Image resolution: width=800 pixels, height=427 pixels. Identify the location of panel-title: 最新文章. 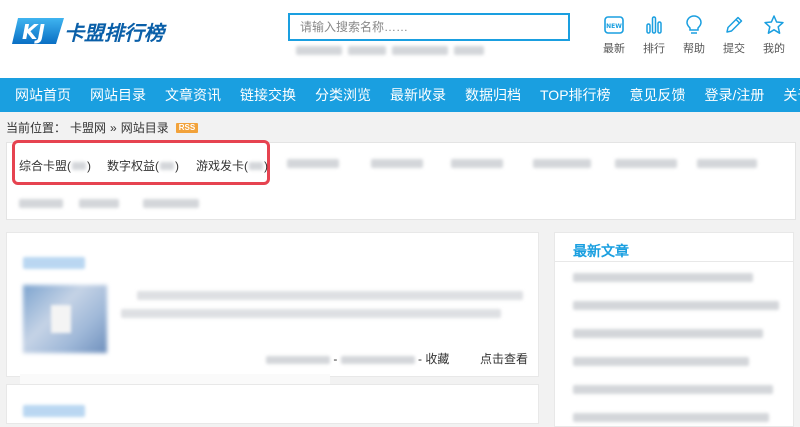
(601, 251).